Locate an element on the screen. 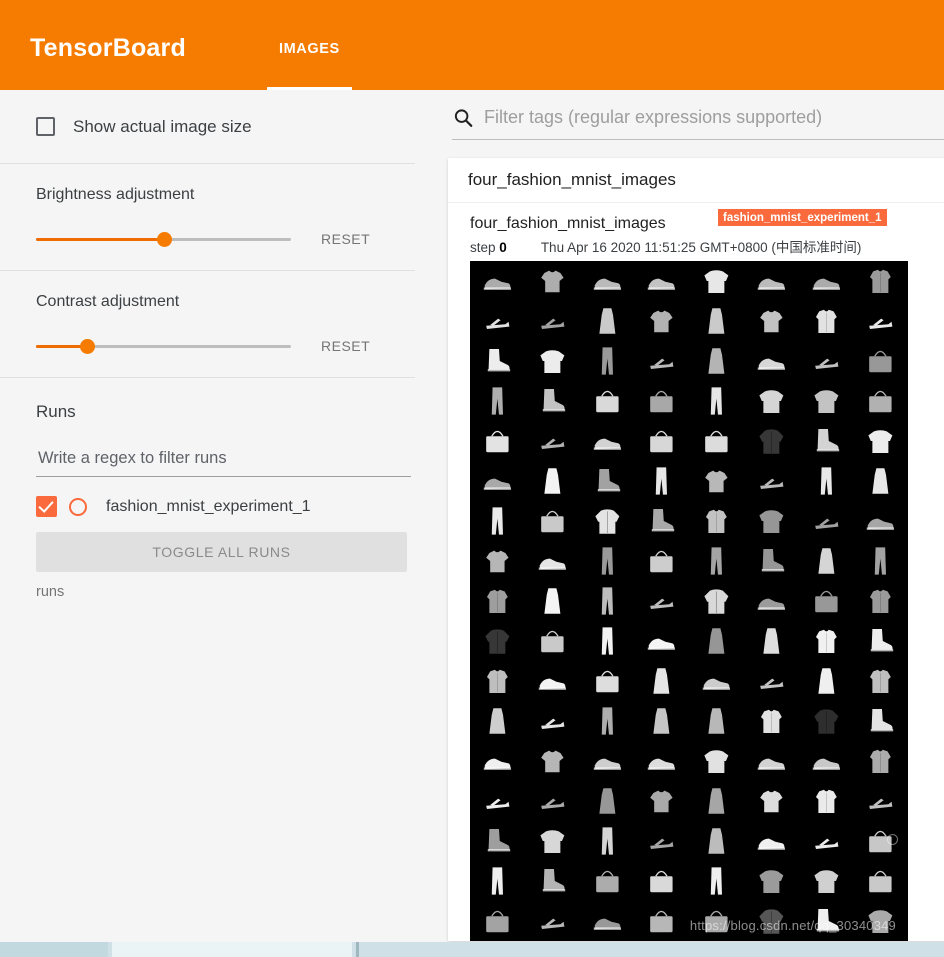 The height and width of the screenshot is (957, 944). tag-filter-input is located at coordinates (713, 117).